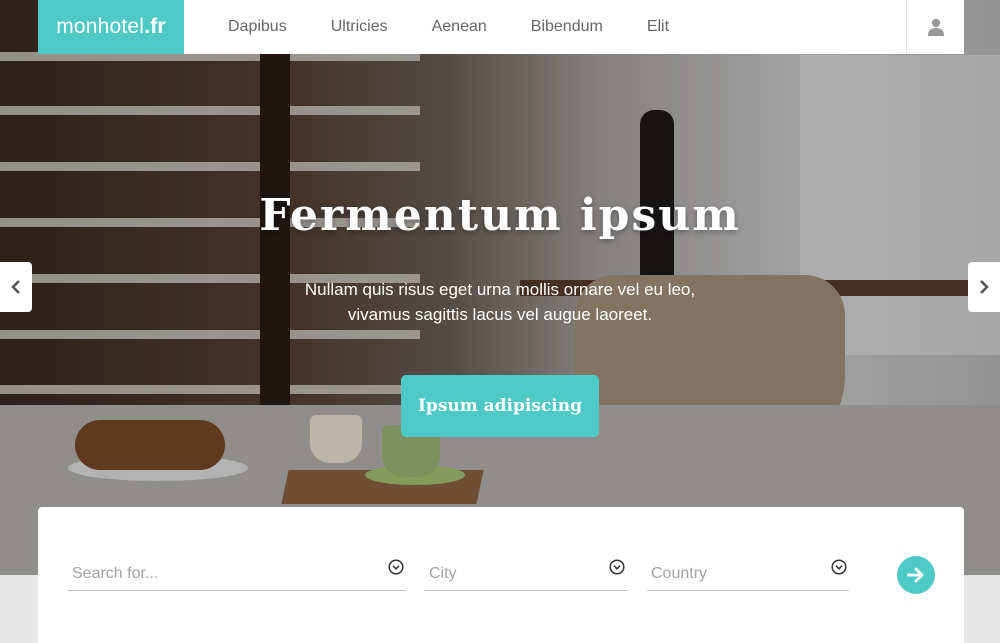 The width and height of the screenshot is (1000, 643). Describe the element at coordinates (567, 27) in the screenshot. I see `nav-item-bibendum: Bibendum` at that location.